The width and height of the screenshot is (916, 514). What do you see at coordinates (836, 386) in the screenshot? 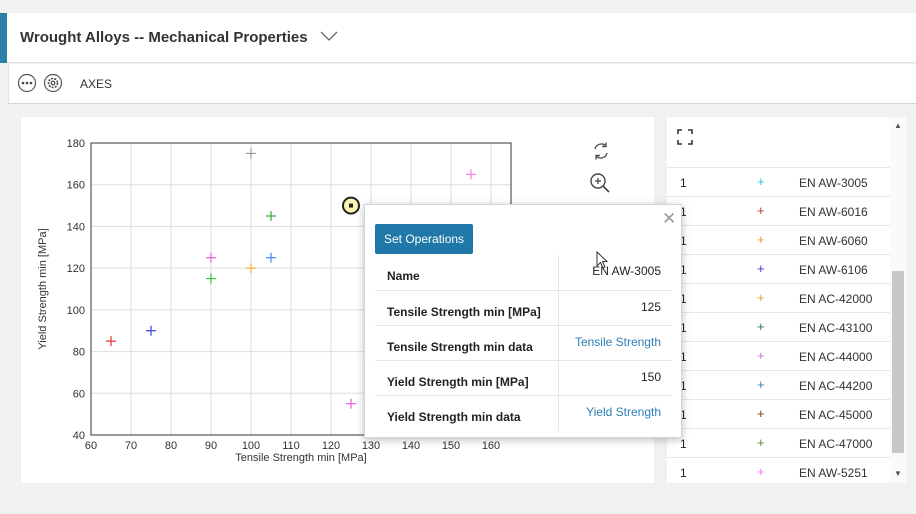
I see `alloy-name: EN AC-44200` at bounding box center [836, 386].